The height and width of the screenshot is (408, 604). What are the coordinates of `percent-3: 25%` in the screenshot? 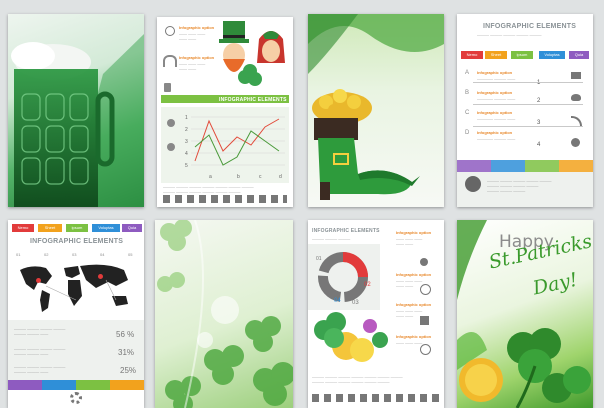 It's located at (128, 370).